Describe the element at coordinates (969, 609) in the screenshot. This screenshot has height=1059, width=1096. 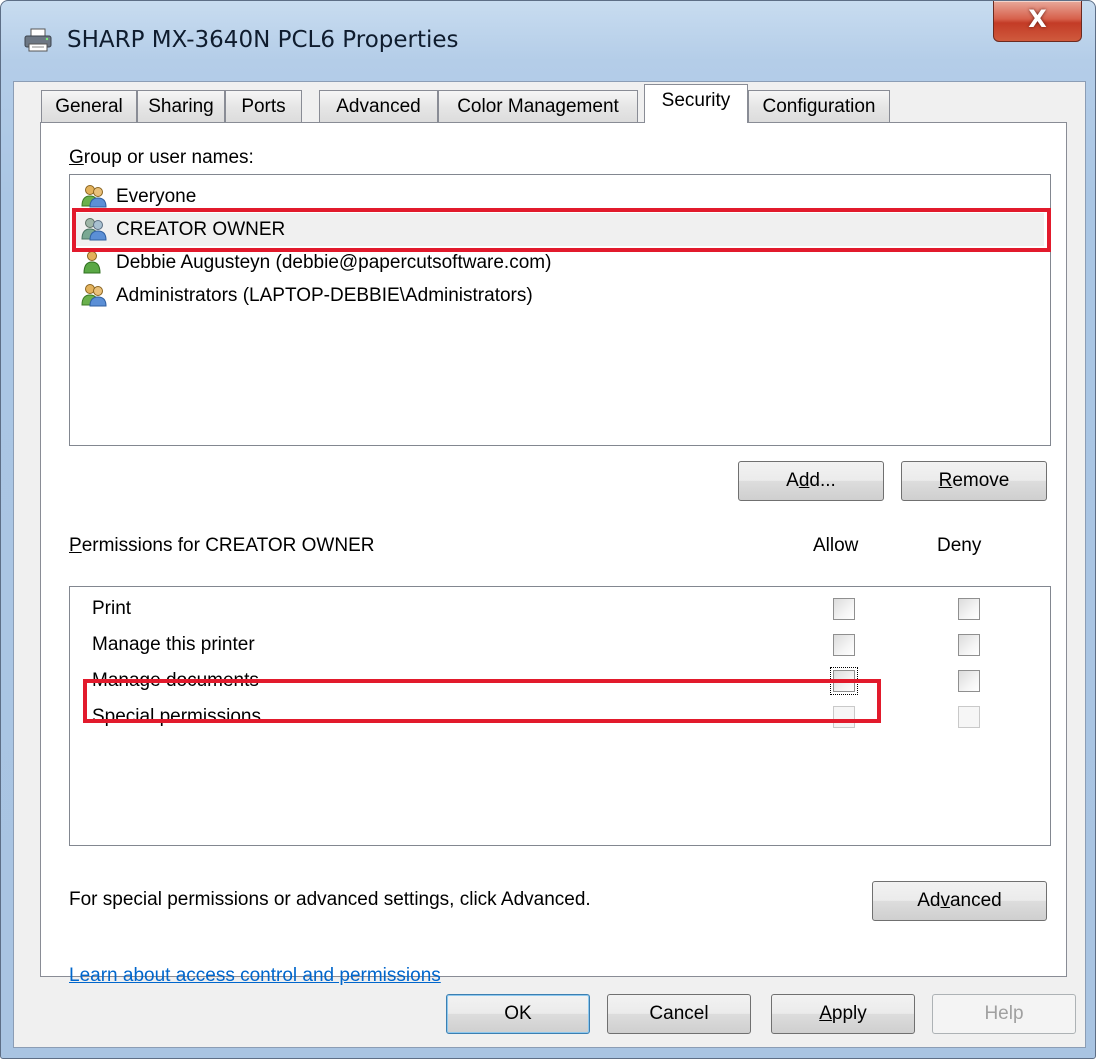
I see `deny-print-checkbox` at that location.